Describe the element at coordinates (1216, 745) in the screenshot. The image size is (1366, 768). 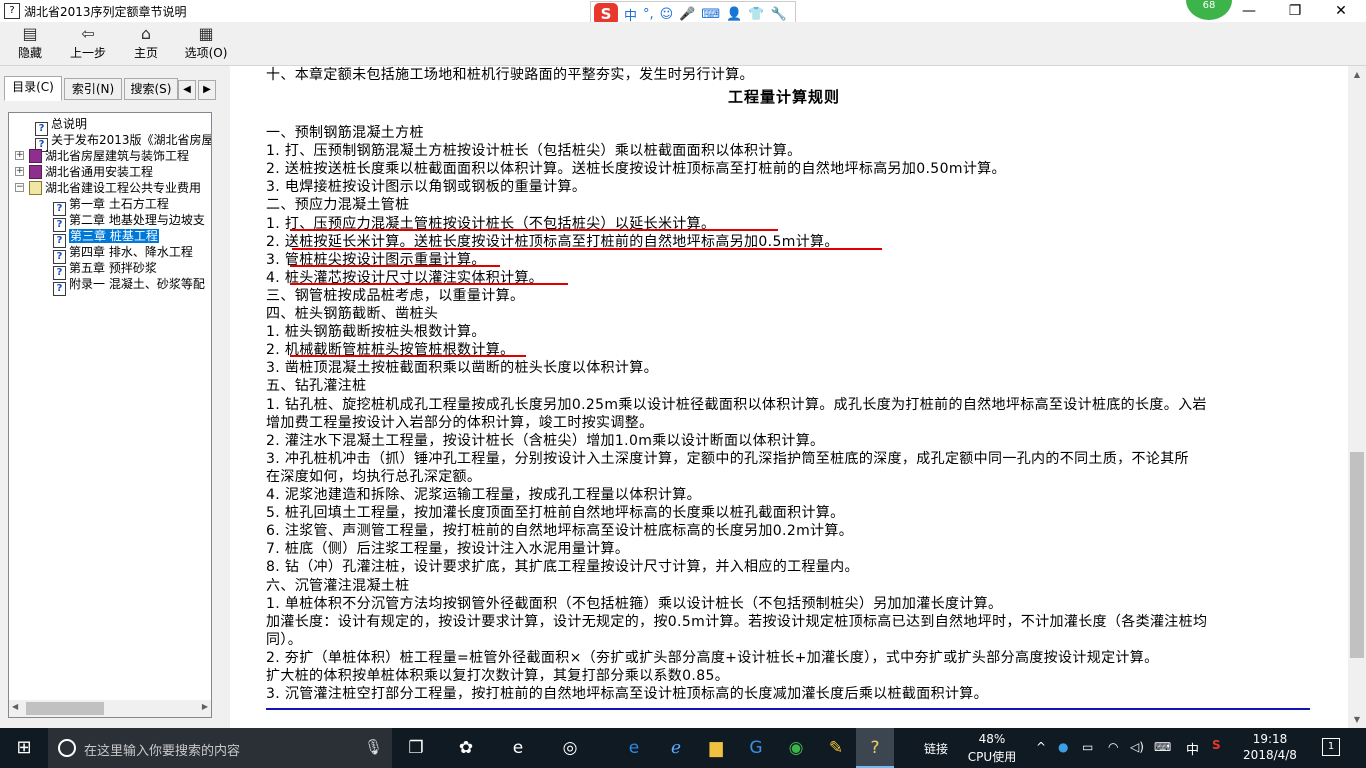
I see `sogou-tray-icon: S` at that location.